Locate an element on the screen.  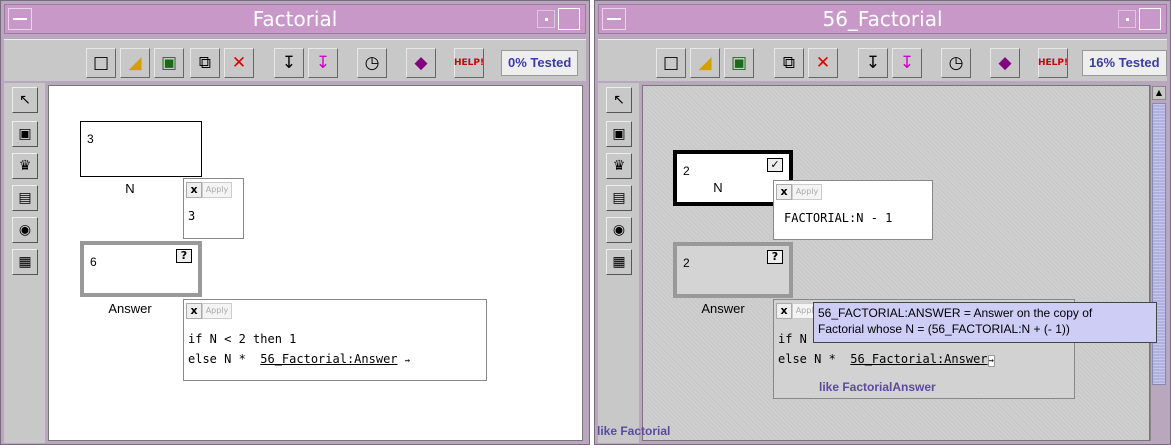
window-title: 56_Factorial is located at coordinates (882, 19).